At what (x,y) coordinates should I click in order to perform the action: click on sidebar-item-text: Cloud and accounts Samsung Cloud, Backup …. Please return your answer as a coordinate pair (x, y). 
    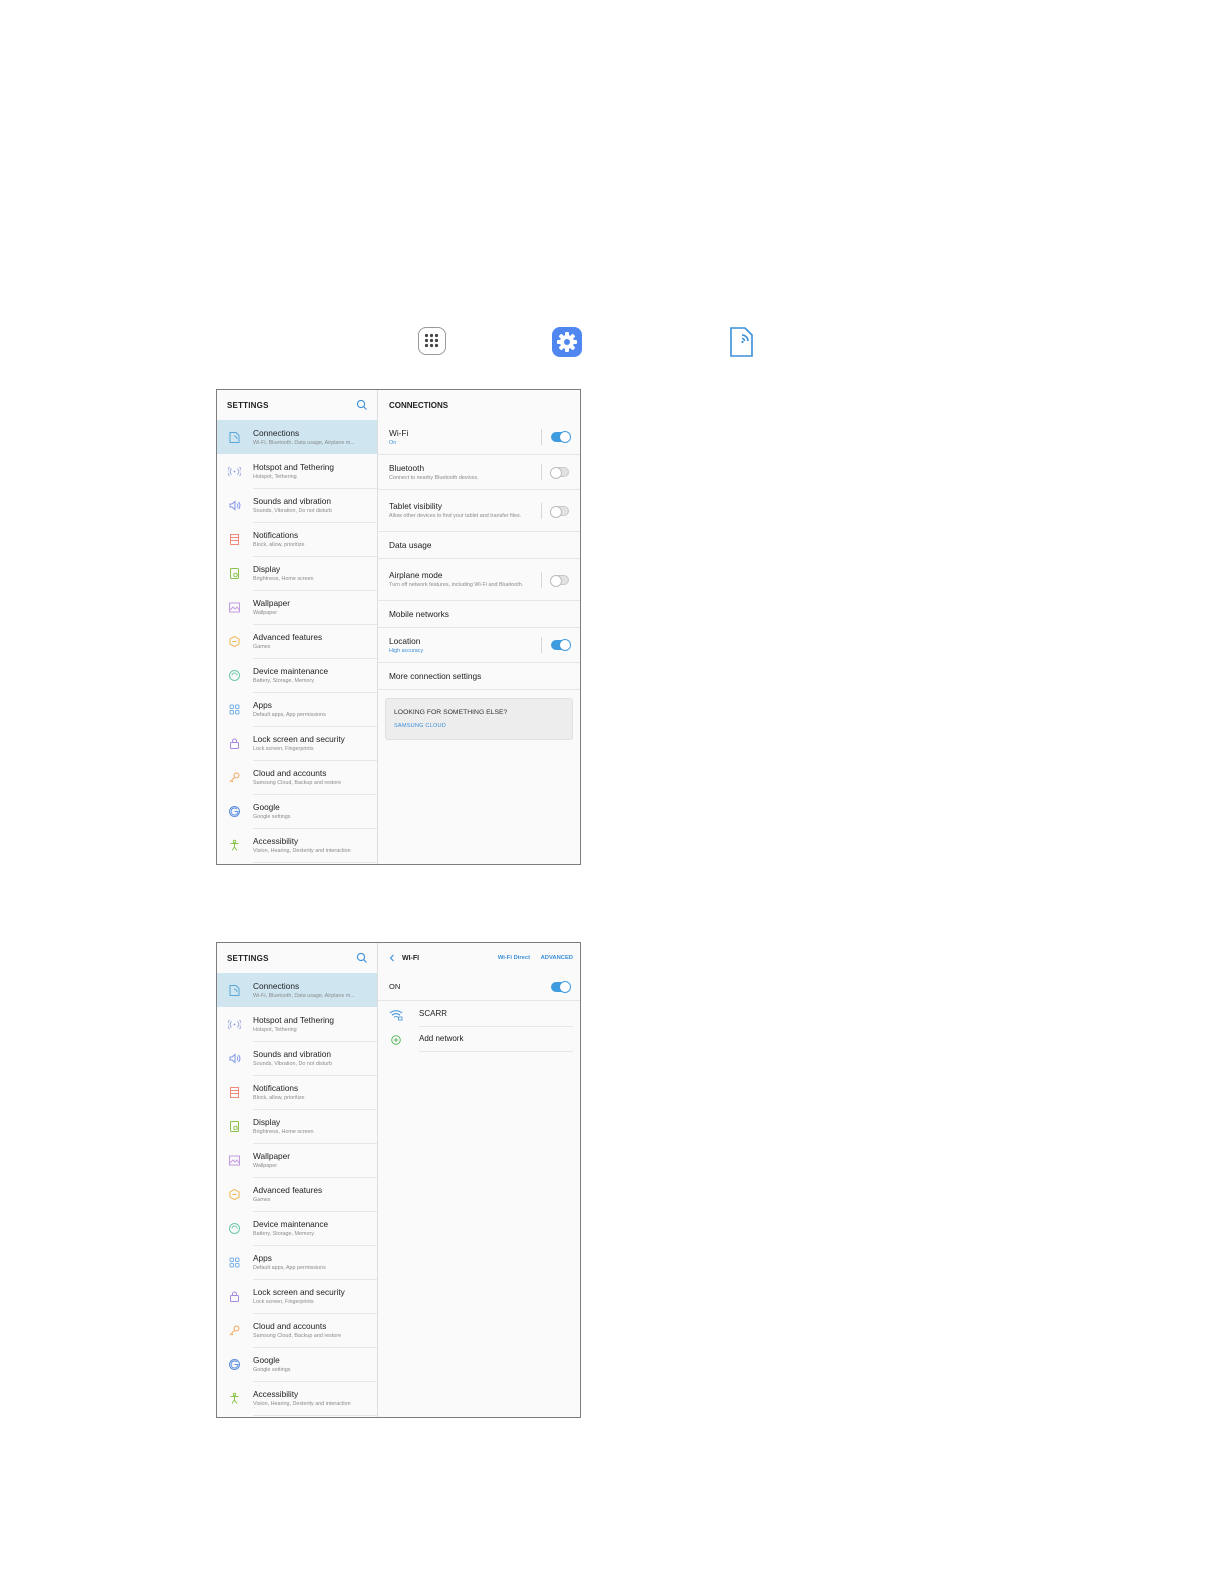
    Looking at the image, I should click on (315, 777).